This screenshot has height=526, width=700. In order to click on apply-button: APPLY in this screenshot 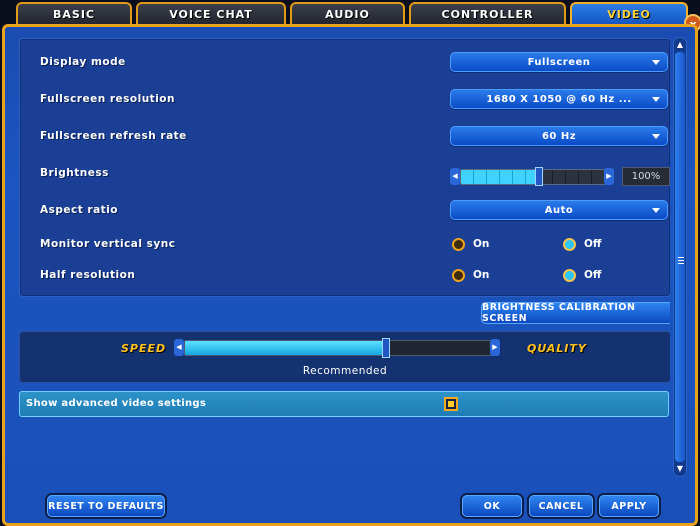, I will do `click(629, 506)`.